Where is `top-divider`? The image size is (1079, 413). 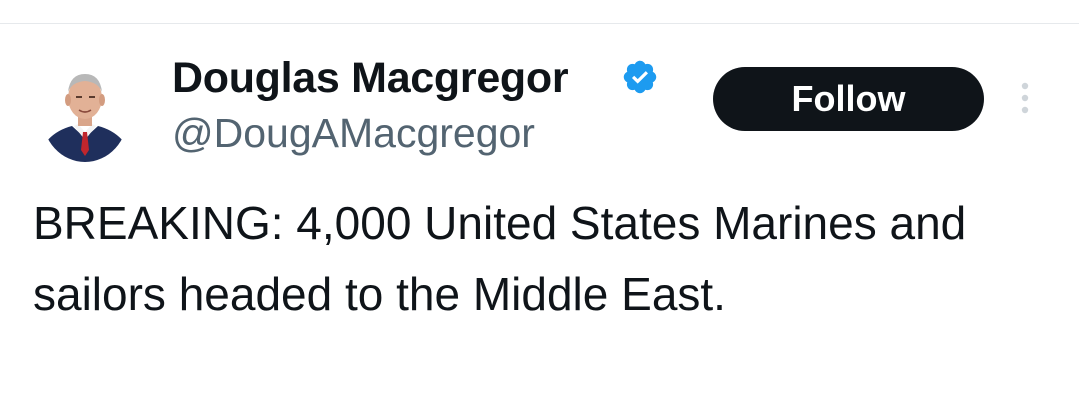
top-divider is located at coordinates (539, 23).